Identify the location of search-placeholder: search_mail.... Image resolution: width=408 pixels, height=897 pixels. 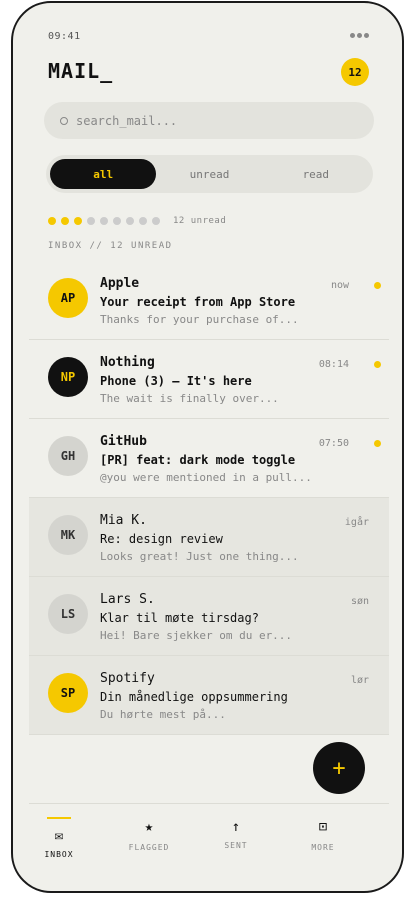
(126, 121).